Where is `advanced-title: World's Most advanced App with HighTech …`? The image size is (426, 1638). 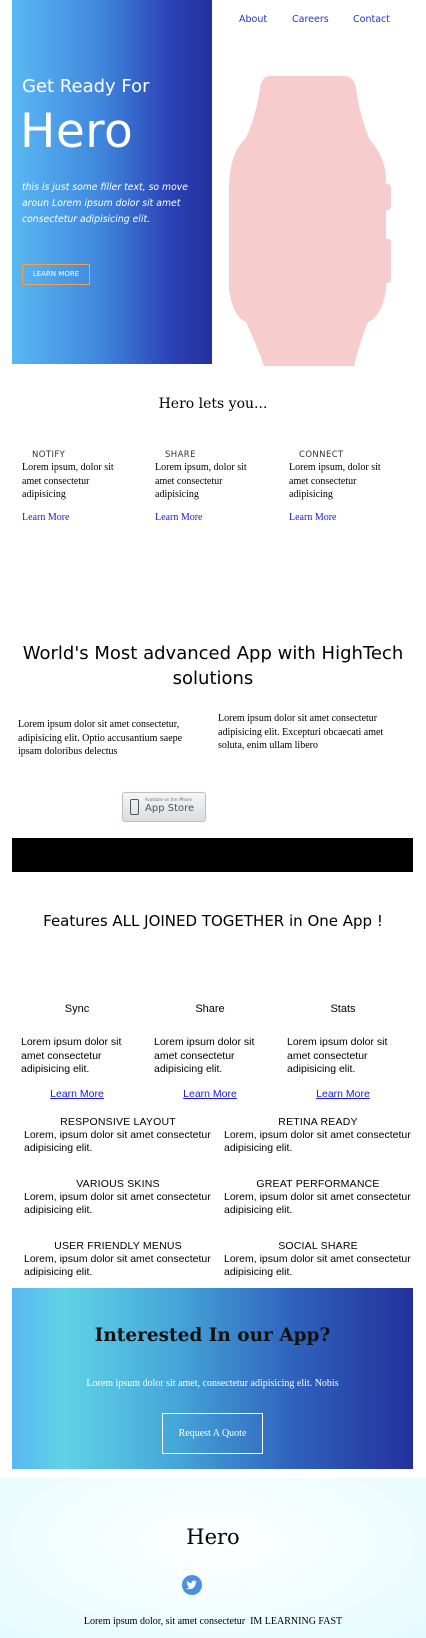 advanced-title: World's Most advanced App with HighTech … is located at coordinates (213, 666).